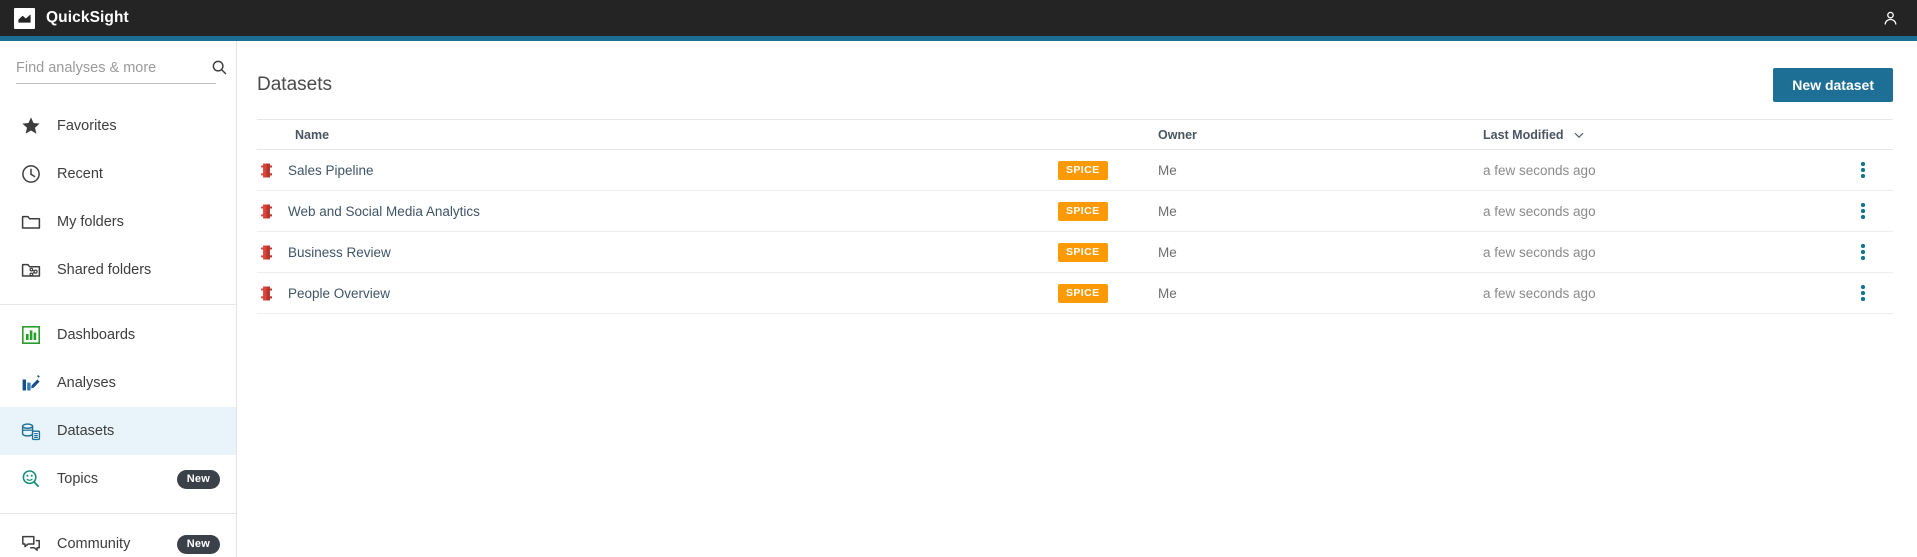  I want to click on column-header-last-modified: Last Modified, so click(1658, 135).